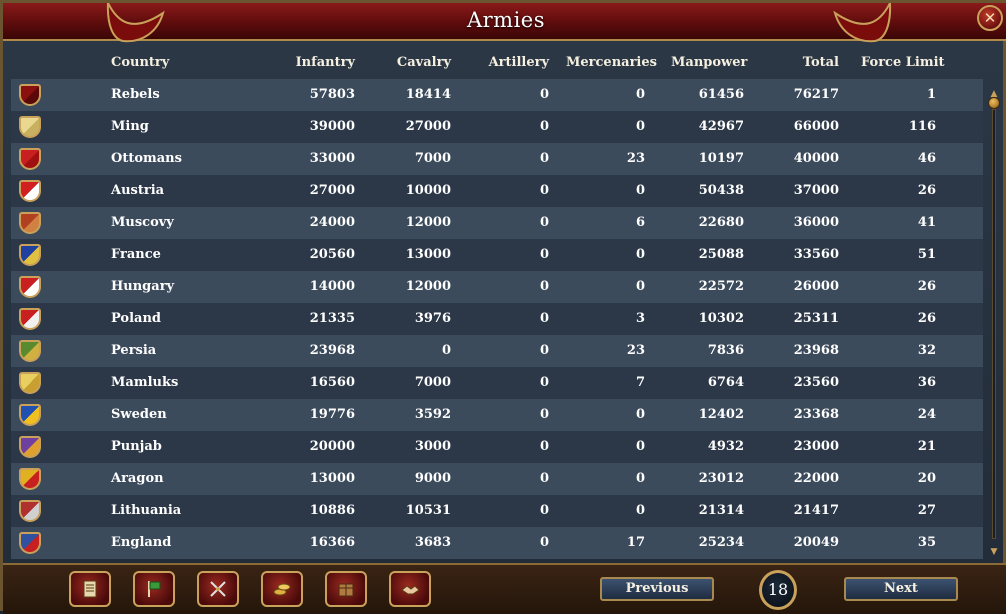 This screenshot has height=614, width=1006. I want to click on crate-button, so click(346, 589).